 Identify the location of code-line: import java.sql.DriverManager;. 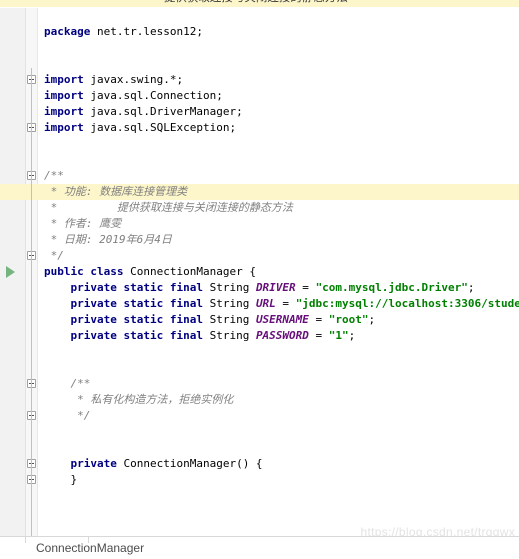
(278, 112).